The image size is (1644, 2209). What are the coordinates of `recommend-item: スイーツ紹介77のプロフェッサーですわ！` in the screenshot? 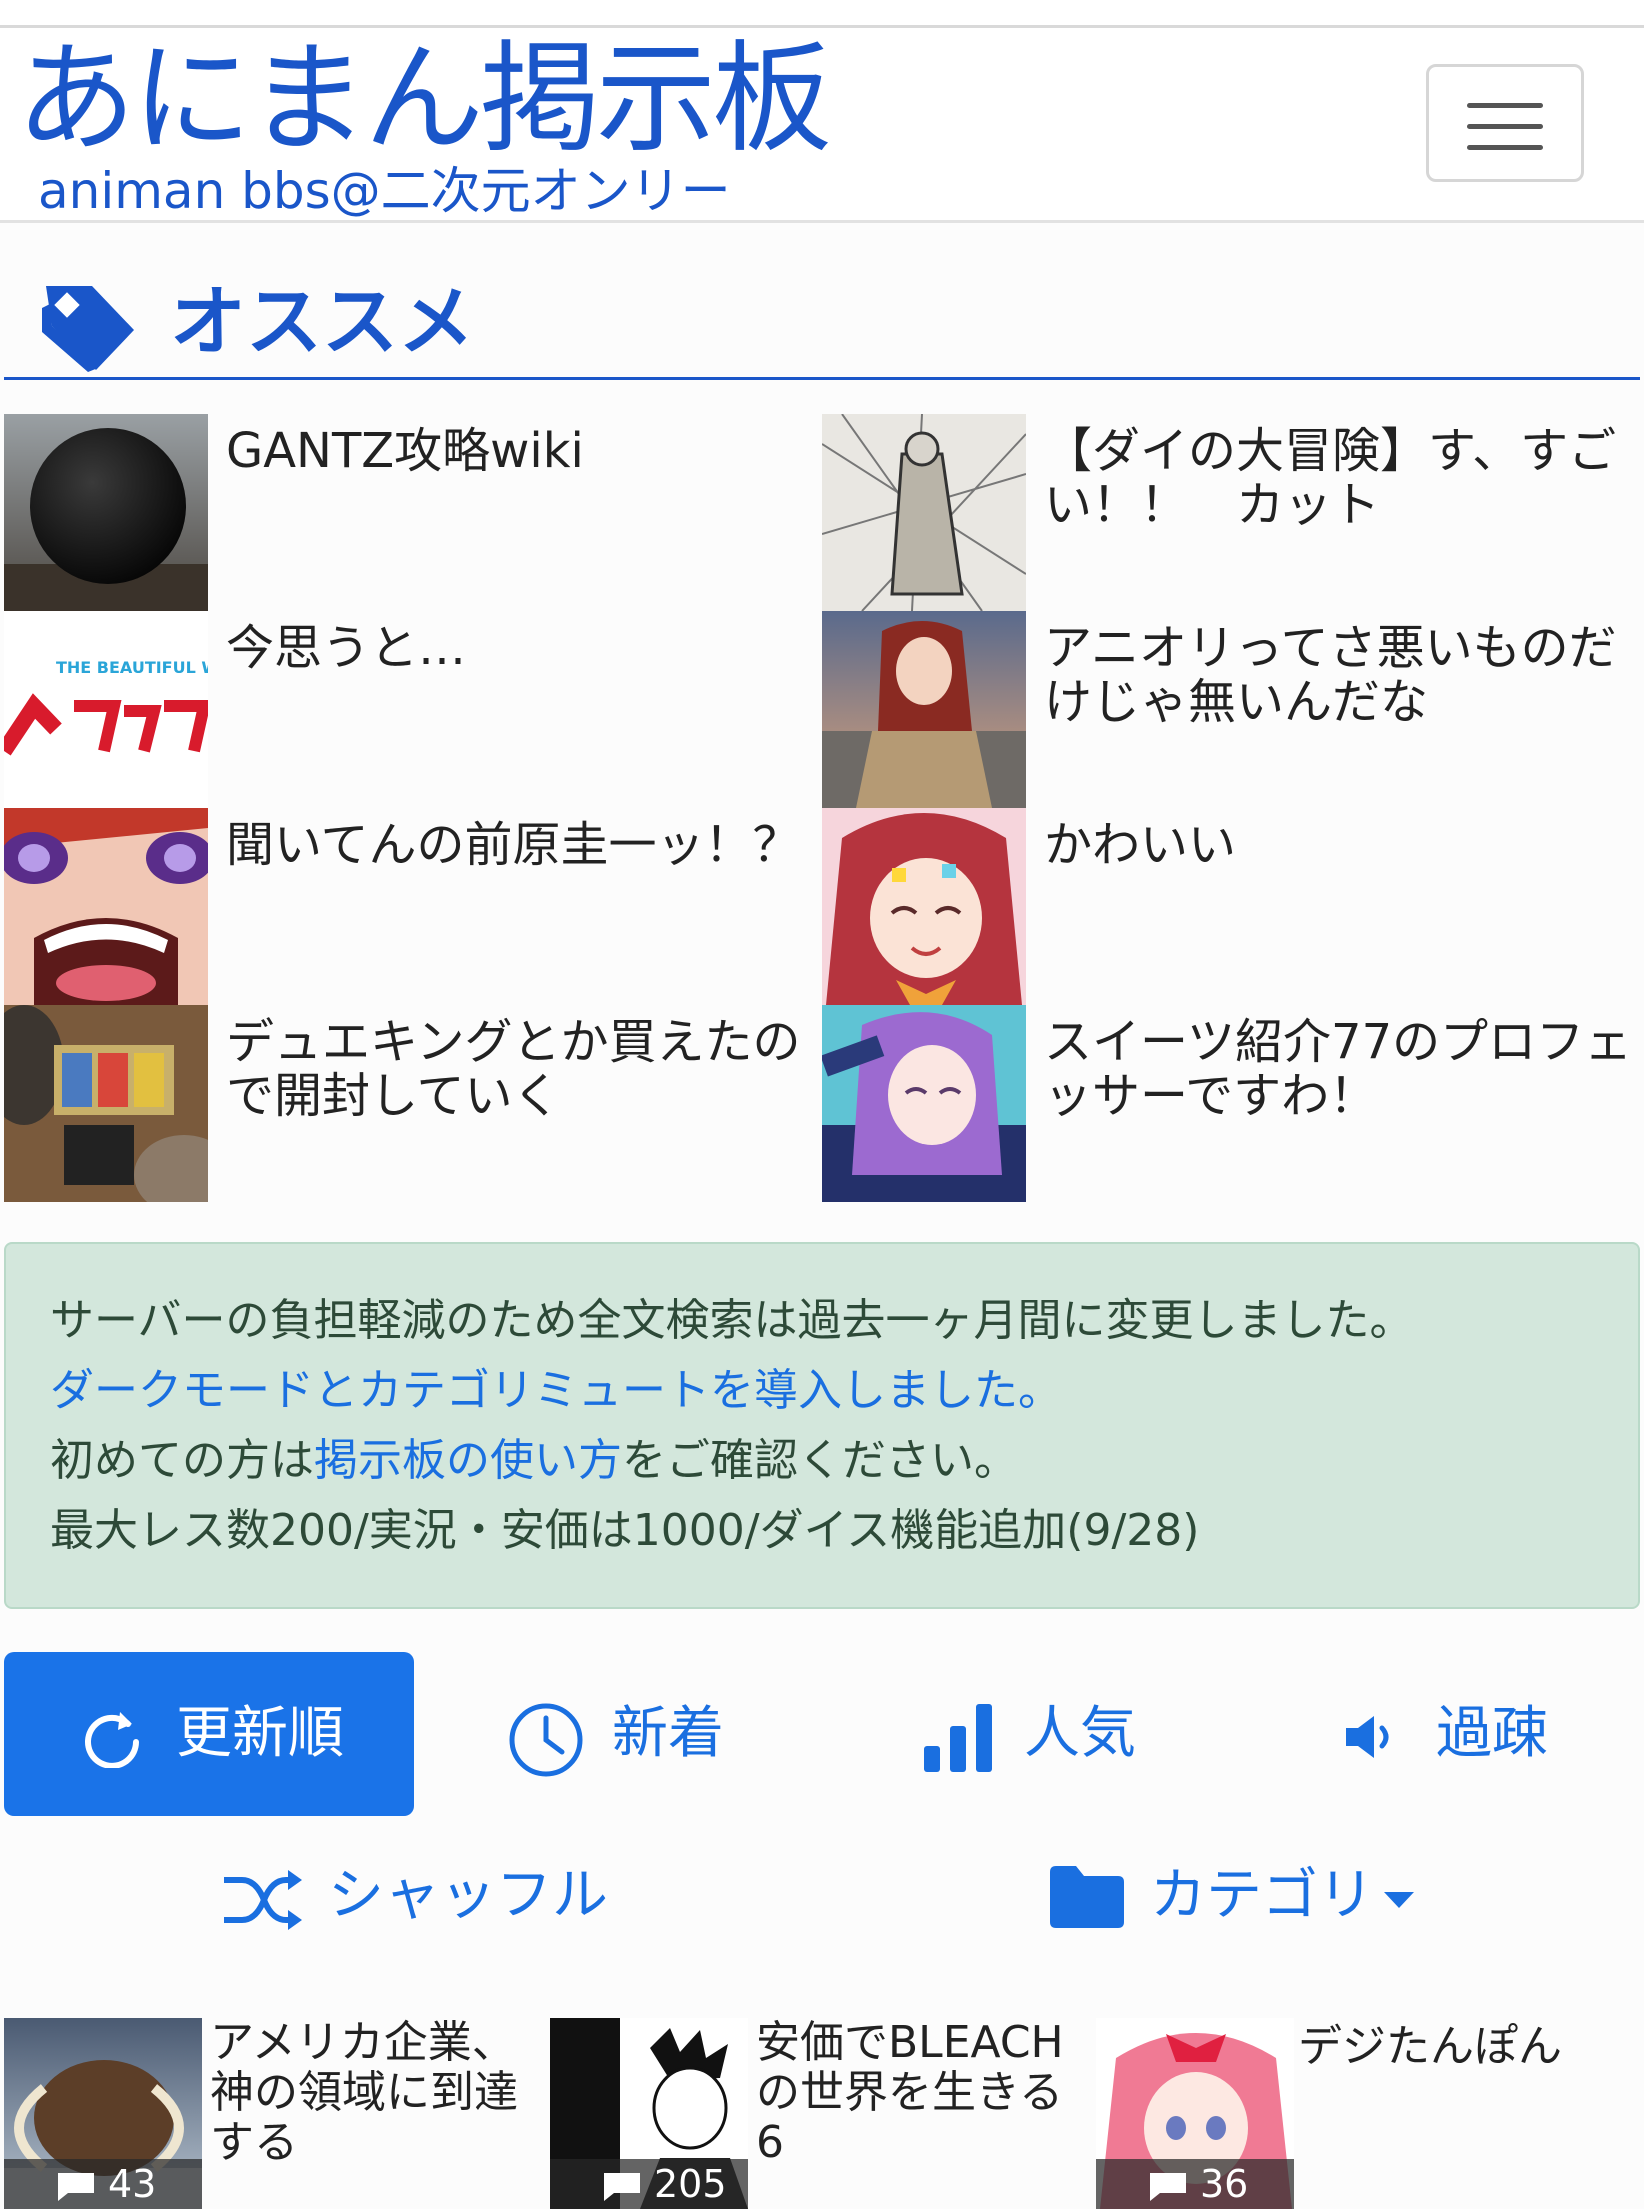 It's located at (1231, 1103).